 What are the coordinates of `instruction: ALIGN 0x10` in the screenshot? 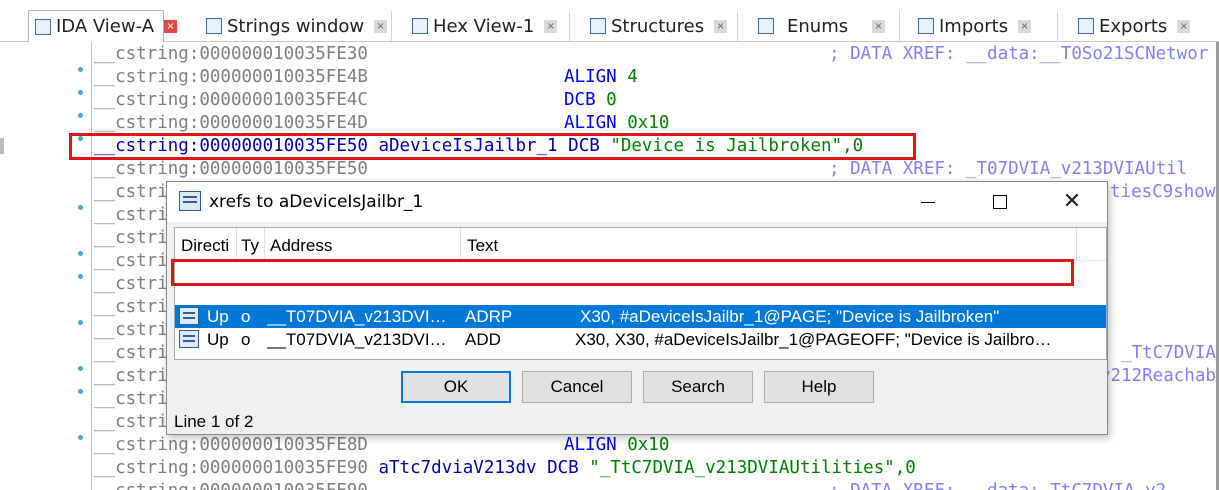 It's located at (616, 445).